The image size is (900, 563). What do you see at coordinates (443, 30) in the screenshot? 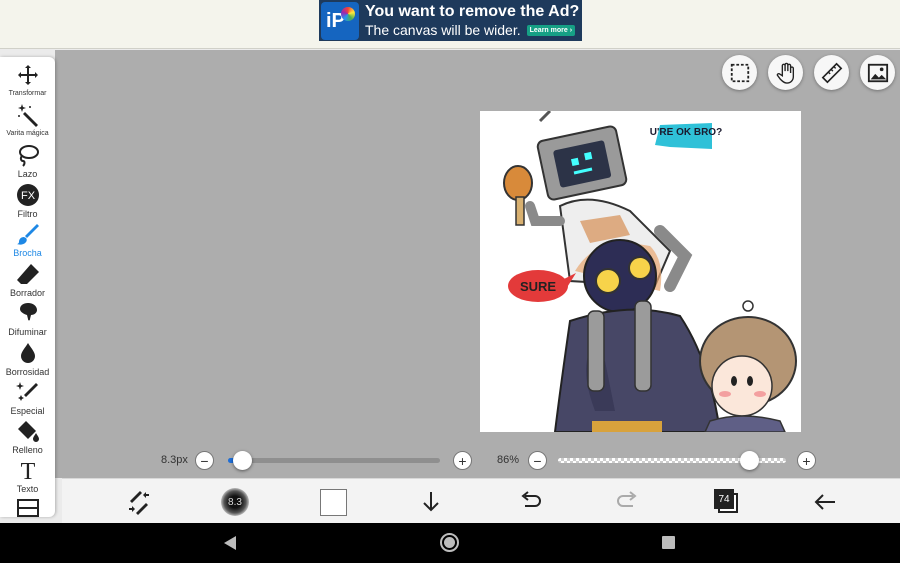
I see `ad-subline: The canvas will be wider.` at bounding box center [443, 30].